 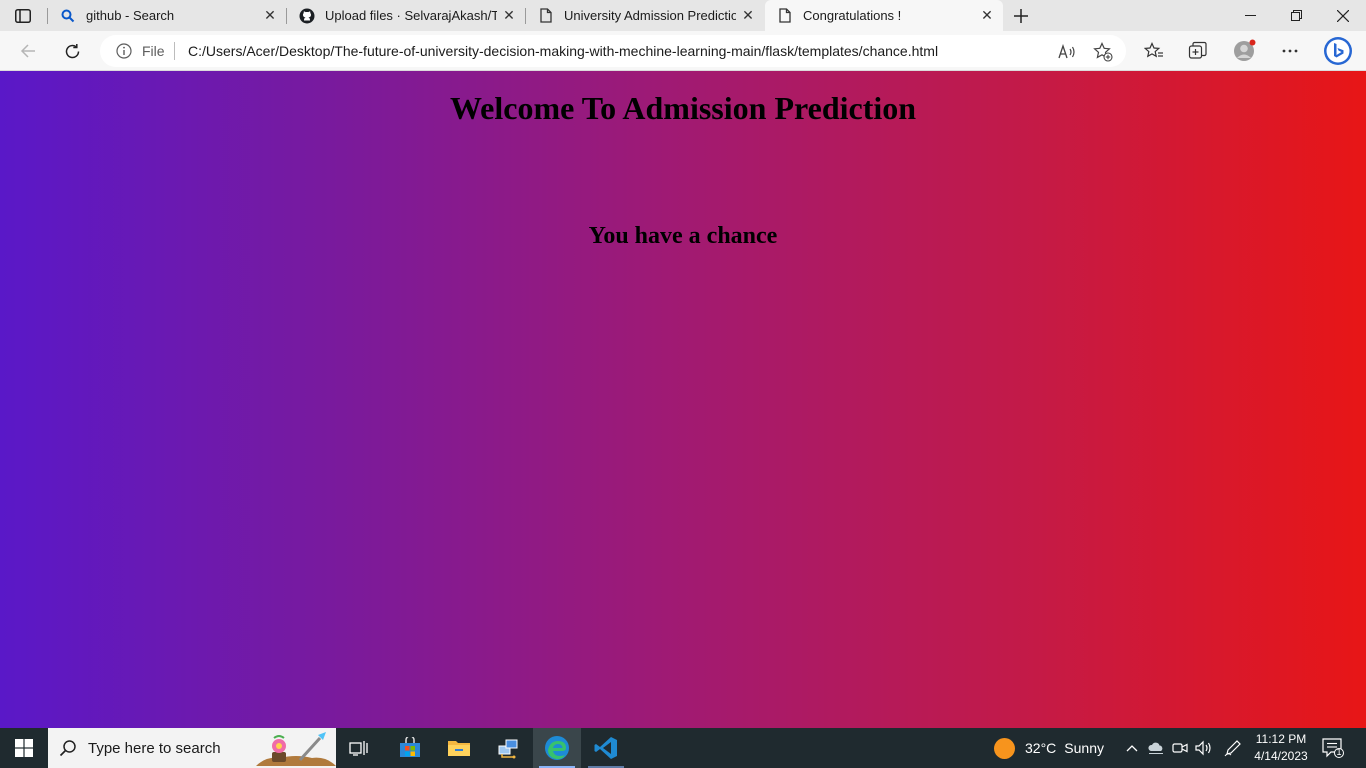 I want to click on pen-icon, so click(x=1232, y=748).